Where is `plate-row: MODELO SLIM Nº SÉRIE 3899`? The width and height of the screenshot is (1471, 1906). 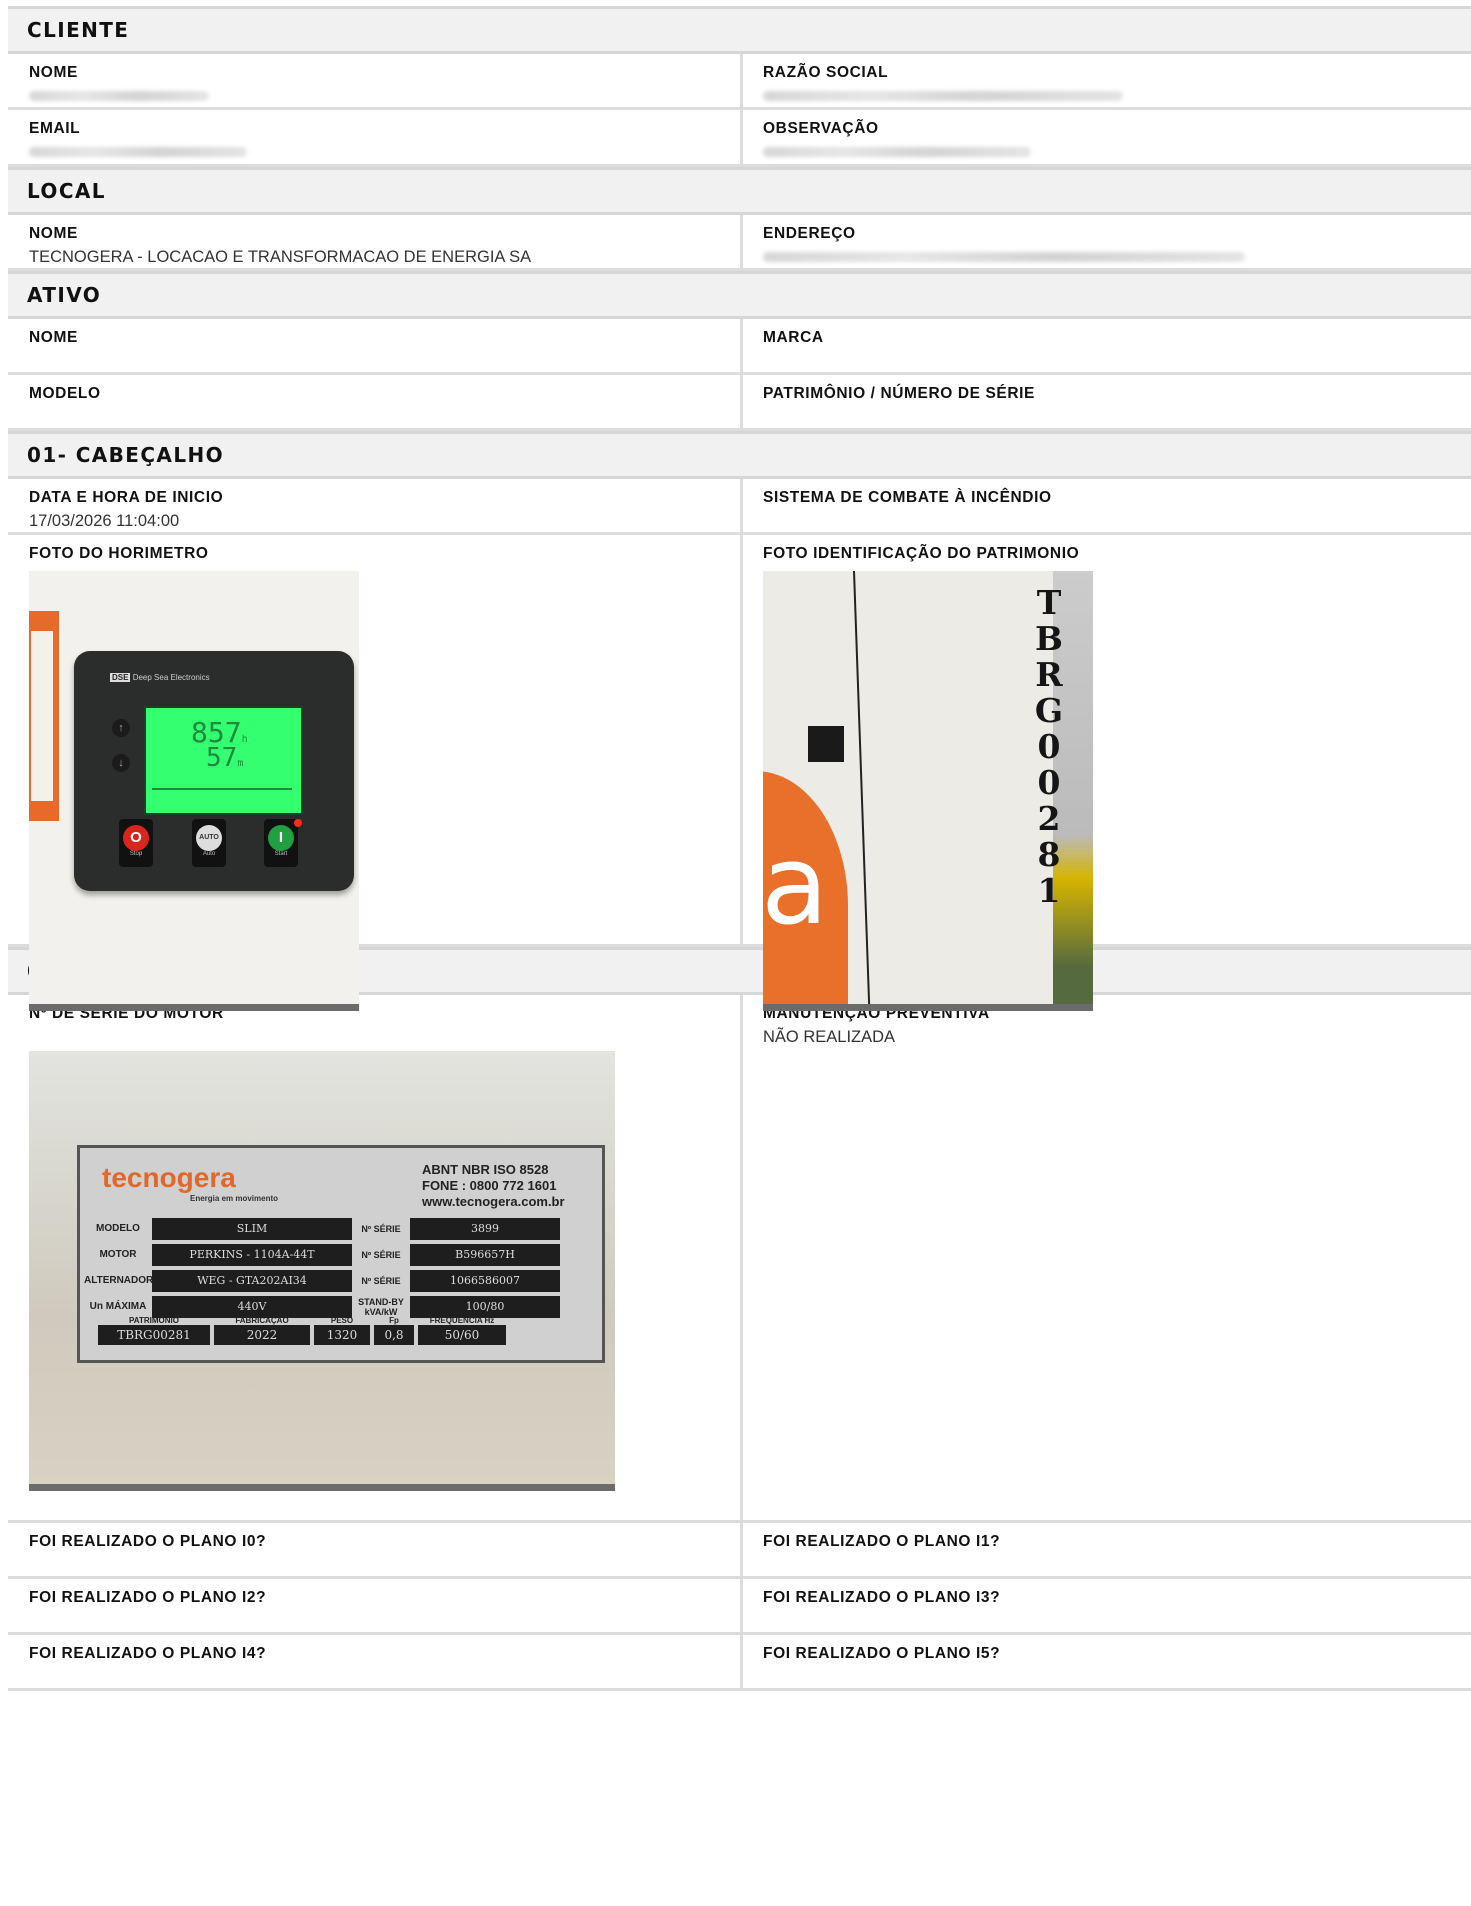 plate-row: MODELO SLIM Nº SÉRIE 3899 is located at coordinates (343, 1228).